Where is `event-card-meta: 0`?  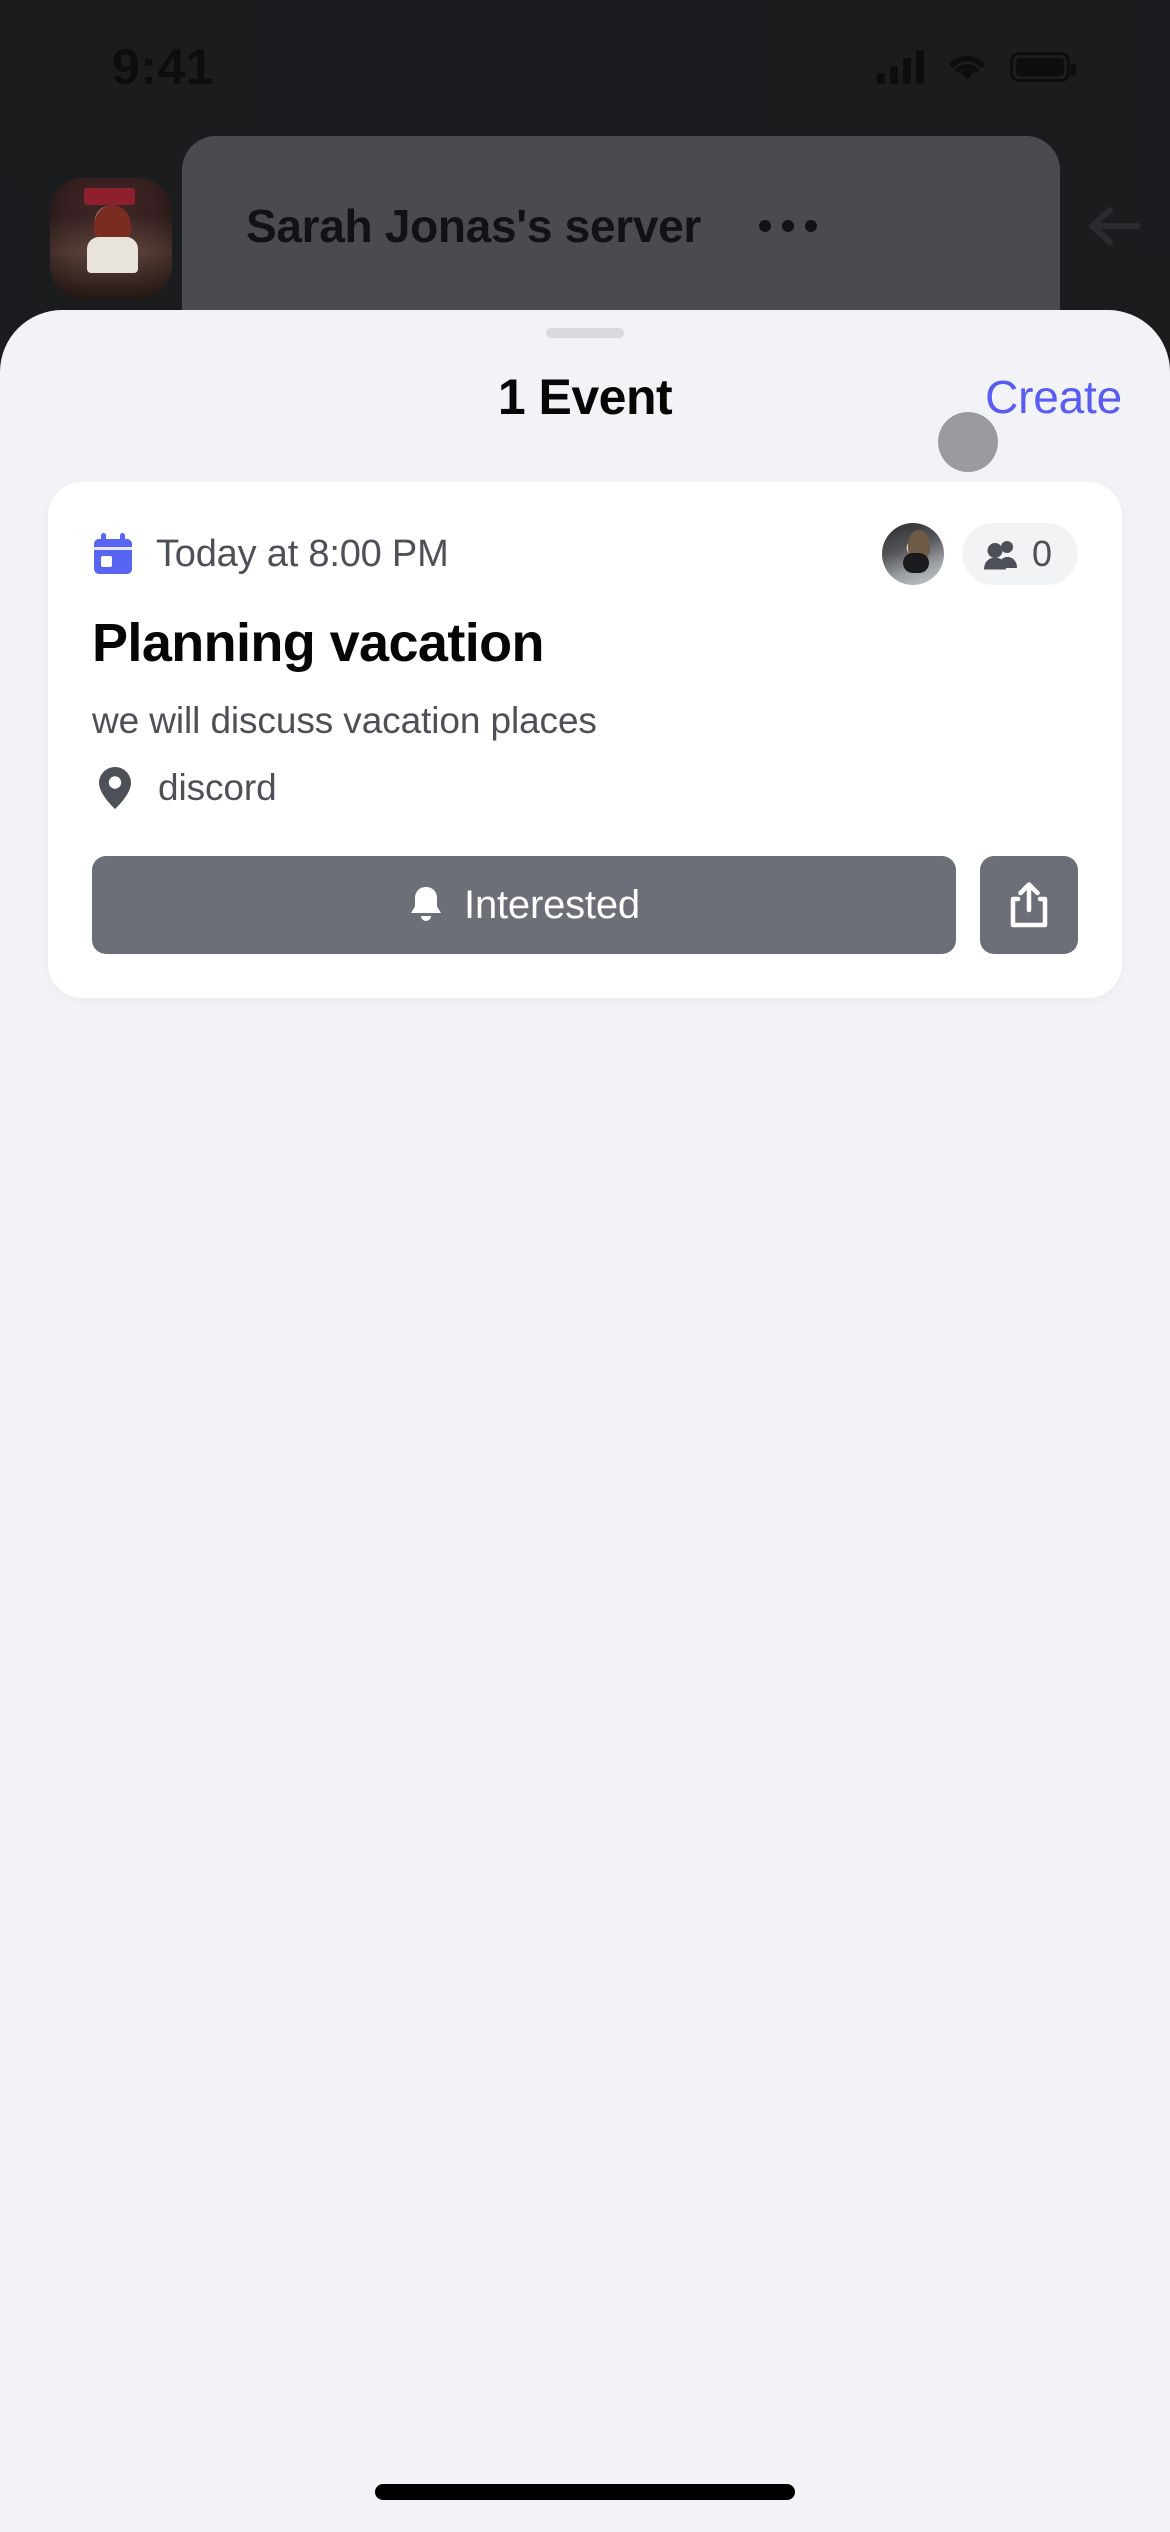
event-card-meta: 0 is located at coordinates (979, 554).